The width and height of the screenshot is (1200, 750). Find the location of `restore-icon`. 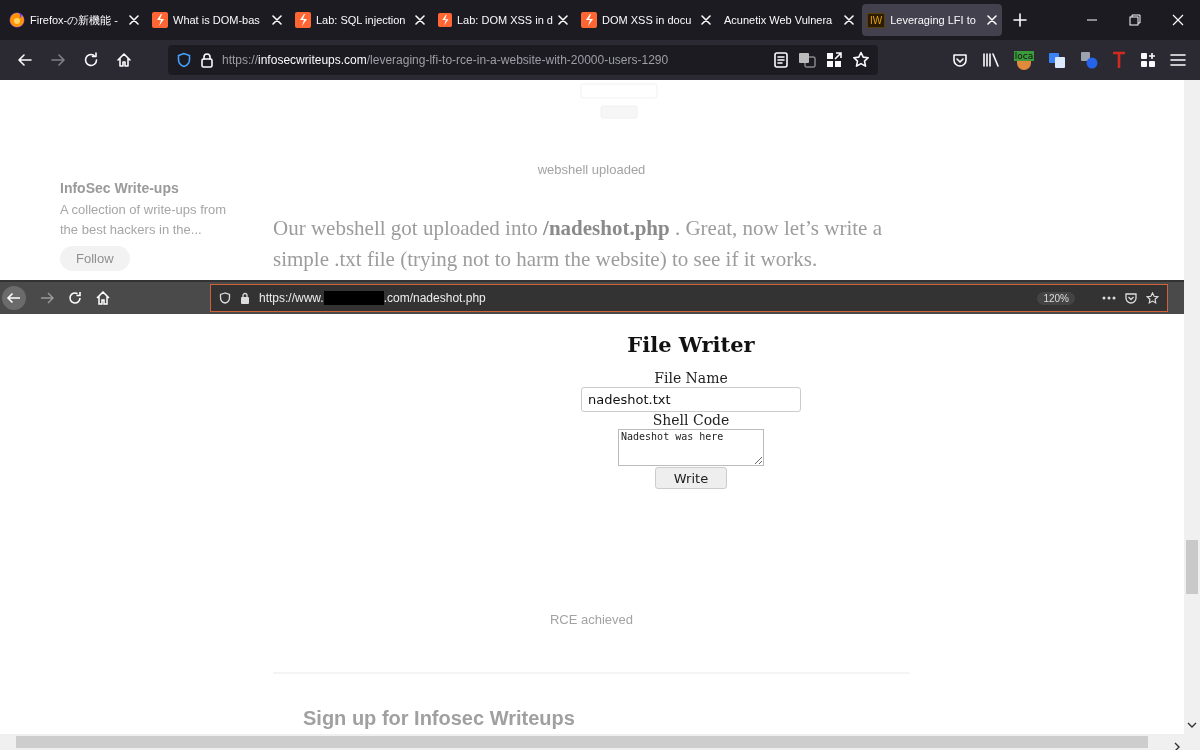

restore-icon is located at coordinates (1135, 20).